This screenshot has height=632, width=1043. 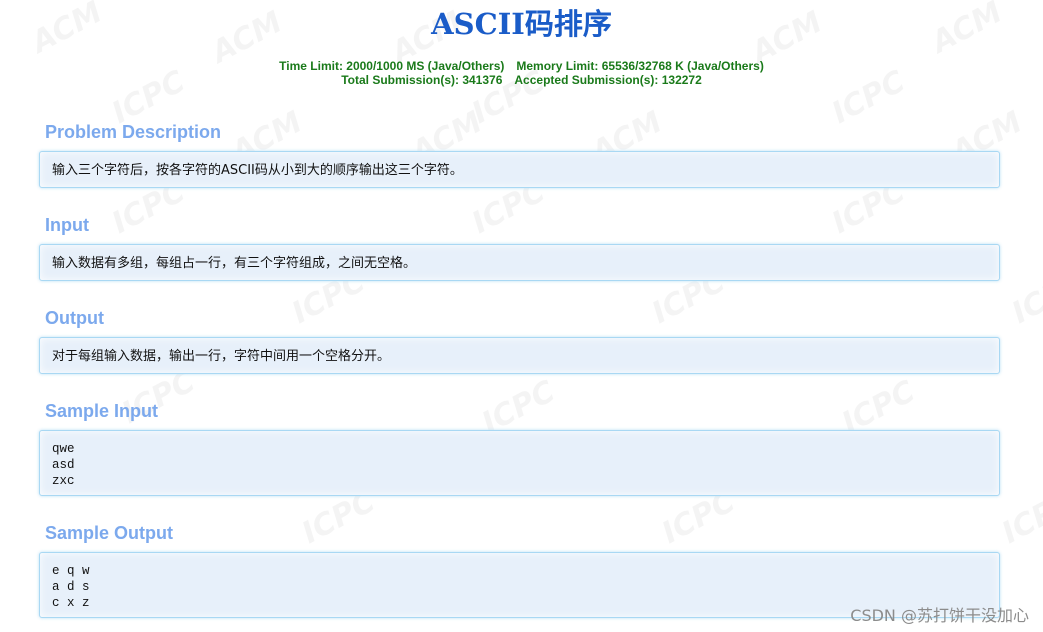 I want to click on description-heading: Problem Description, so click(x=133, y=132).